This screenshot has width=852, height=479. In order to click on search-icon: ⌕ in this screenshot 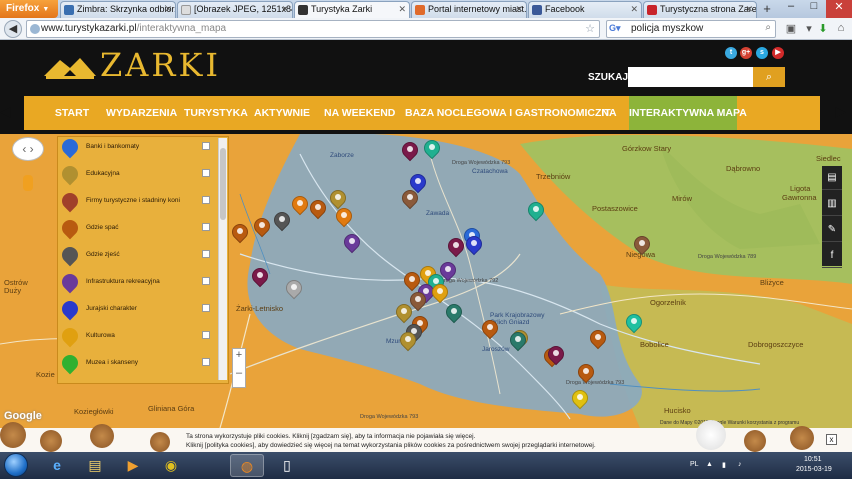, I will do `click(768, 27)`.